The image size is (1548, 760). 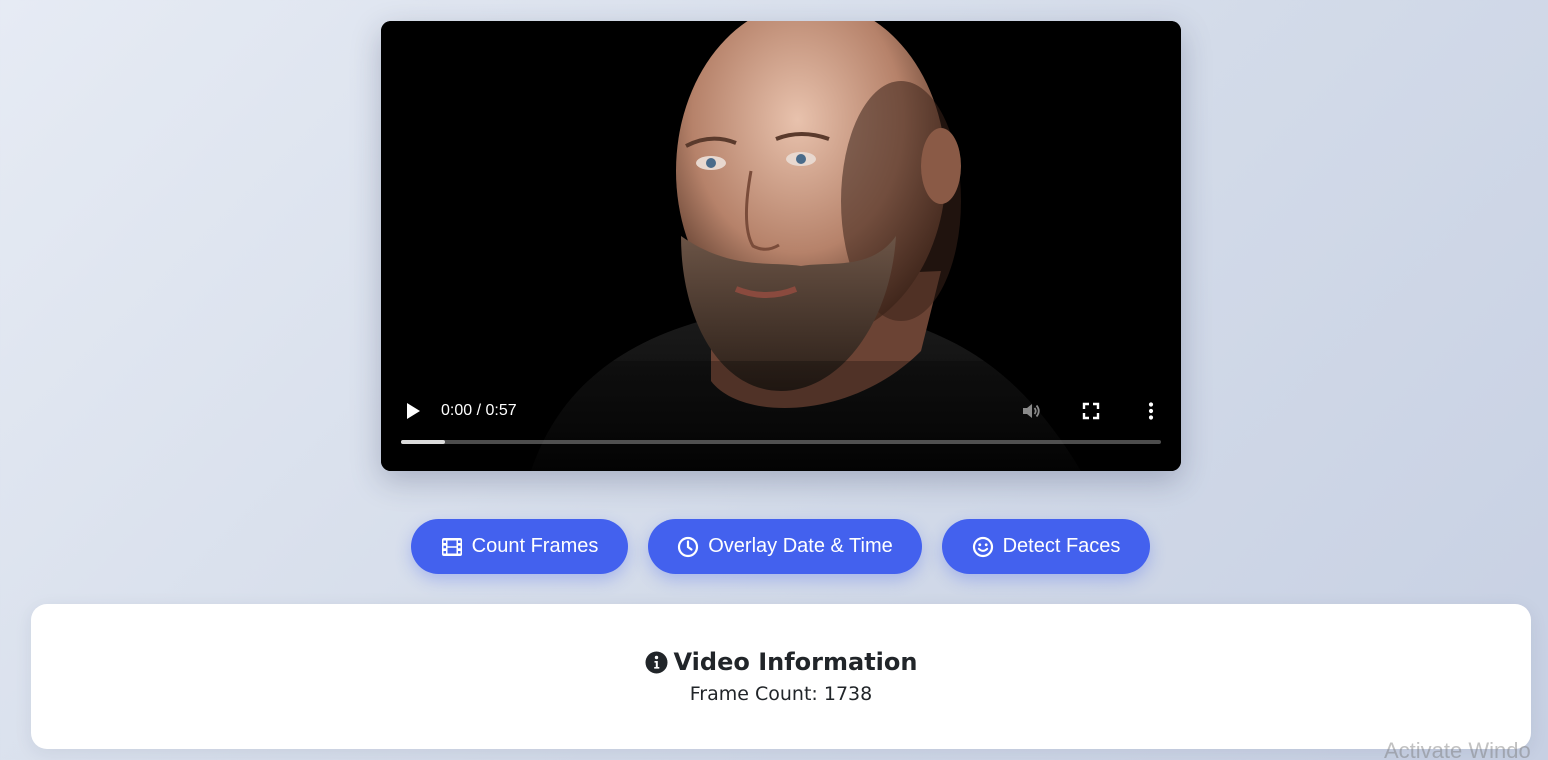 I want to click on volume-icon, so click(x=1031, y=411).